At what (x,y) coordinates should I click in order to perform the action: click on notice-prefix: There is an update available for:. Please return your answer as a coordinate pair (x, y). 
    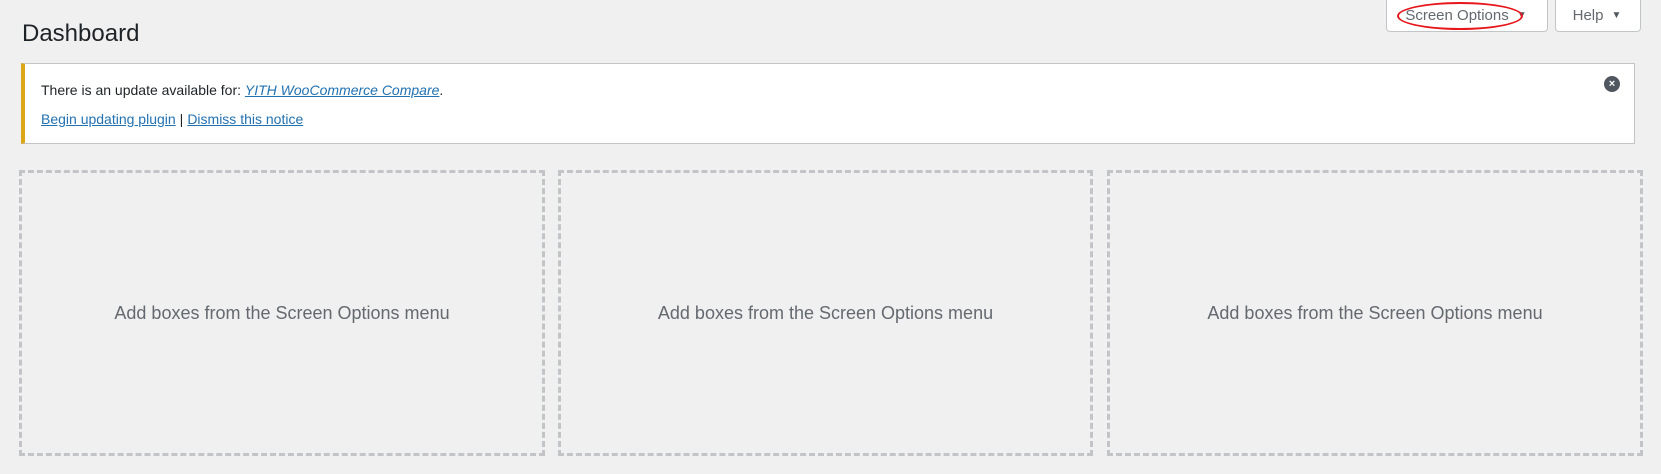
    Looking at the image, I should click on (143, 90).